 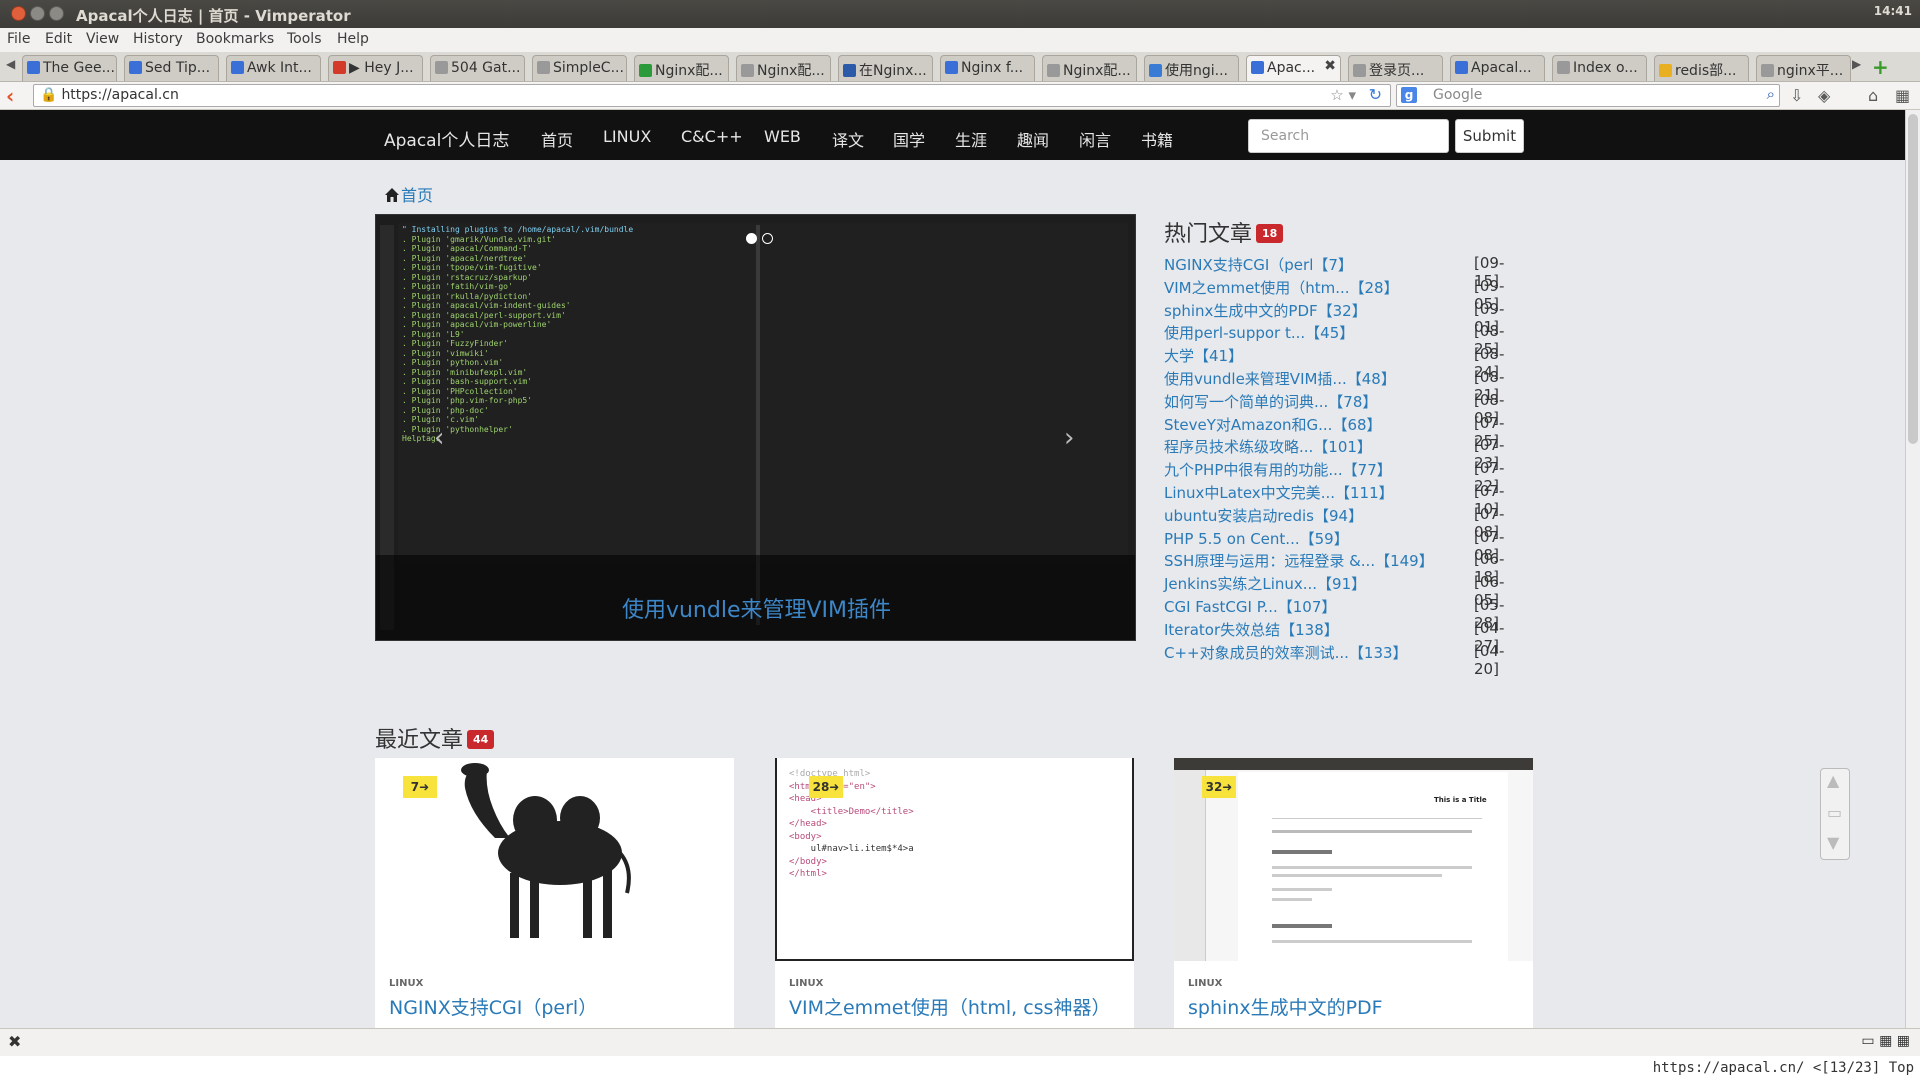 What do you see at coordinates (1409, 95) in the screenshot?
I see `google-icon: g` at bounding box center [1409, 95].